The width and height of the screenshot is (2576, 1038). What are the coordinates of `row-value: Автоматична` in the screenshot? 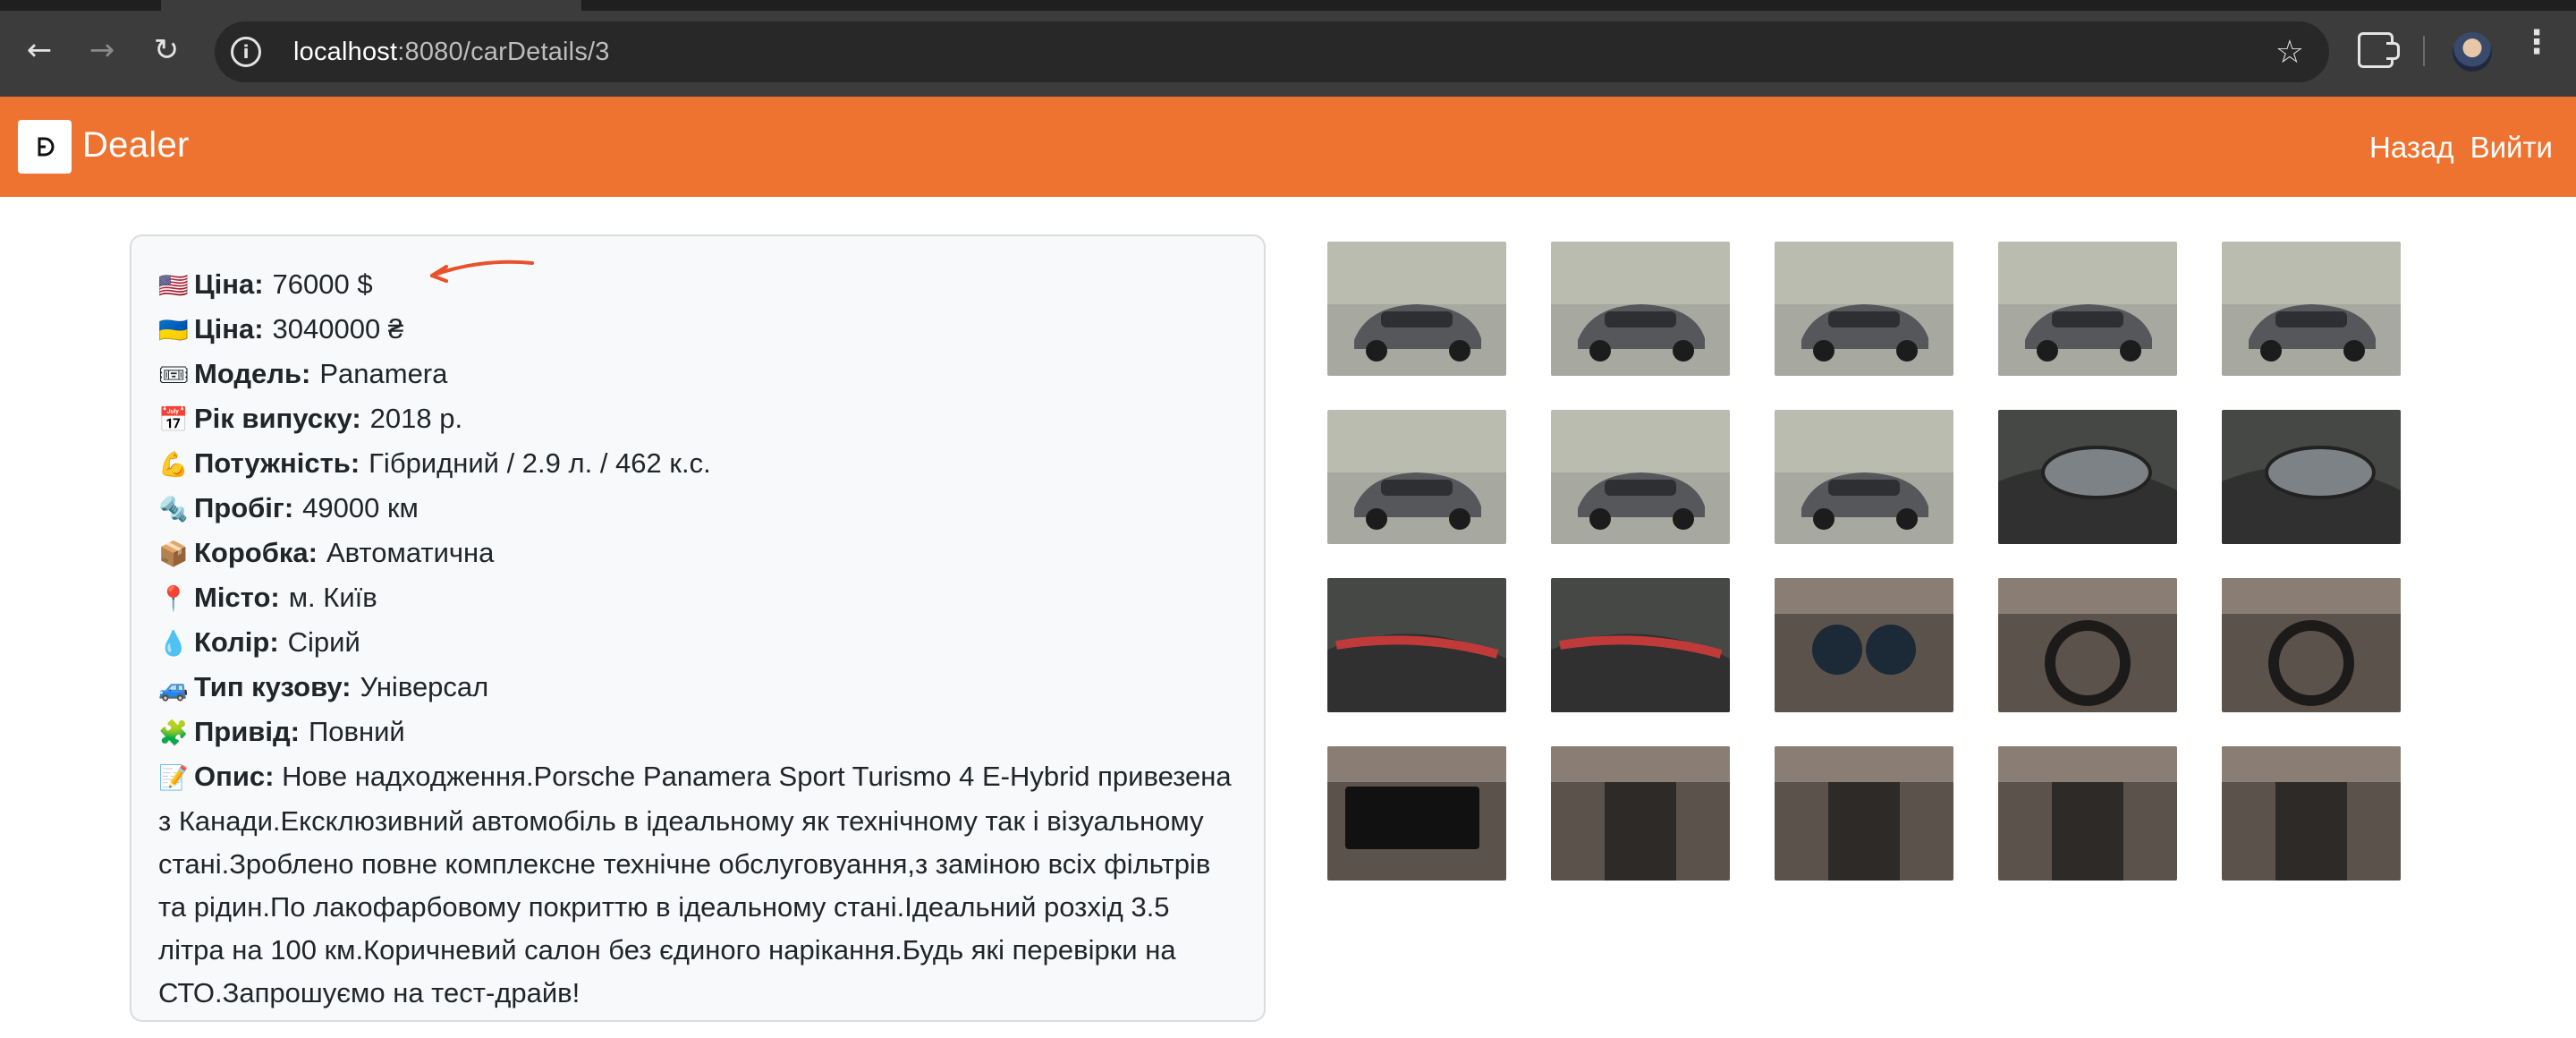 It's located at (410, 552).